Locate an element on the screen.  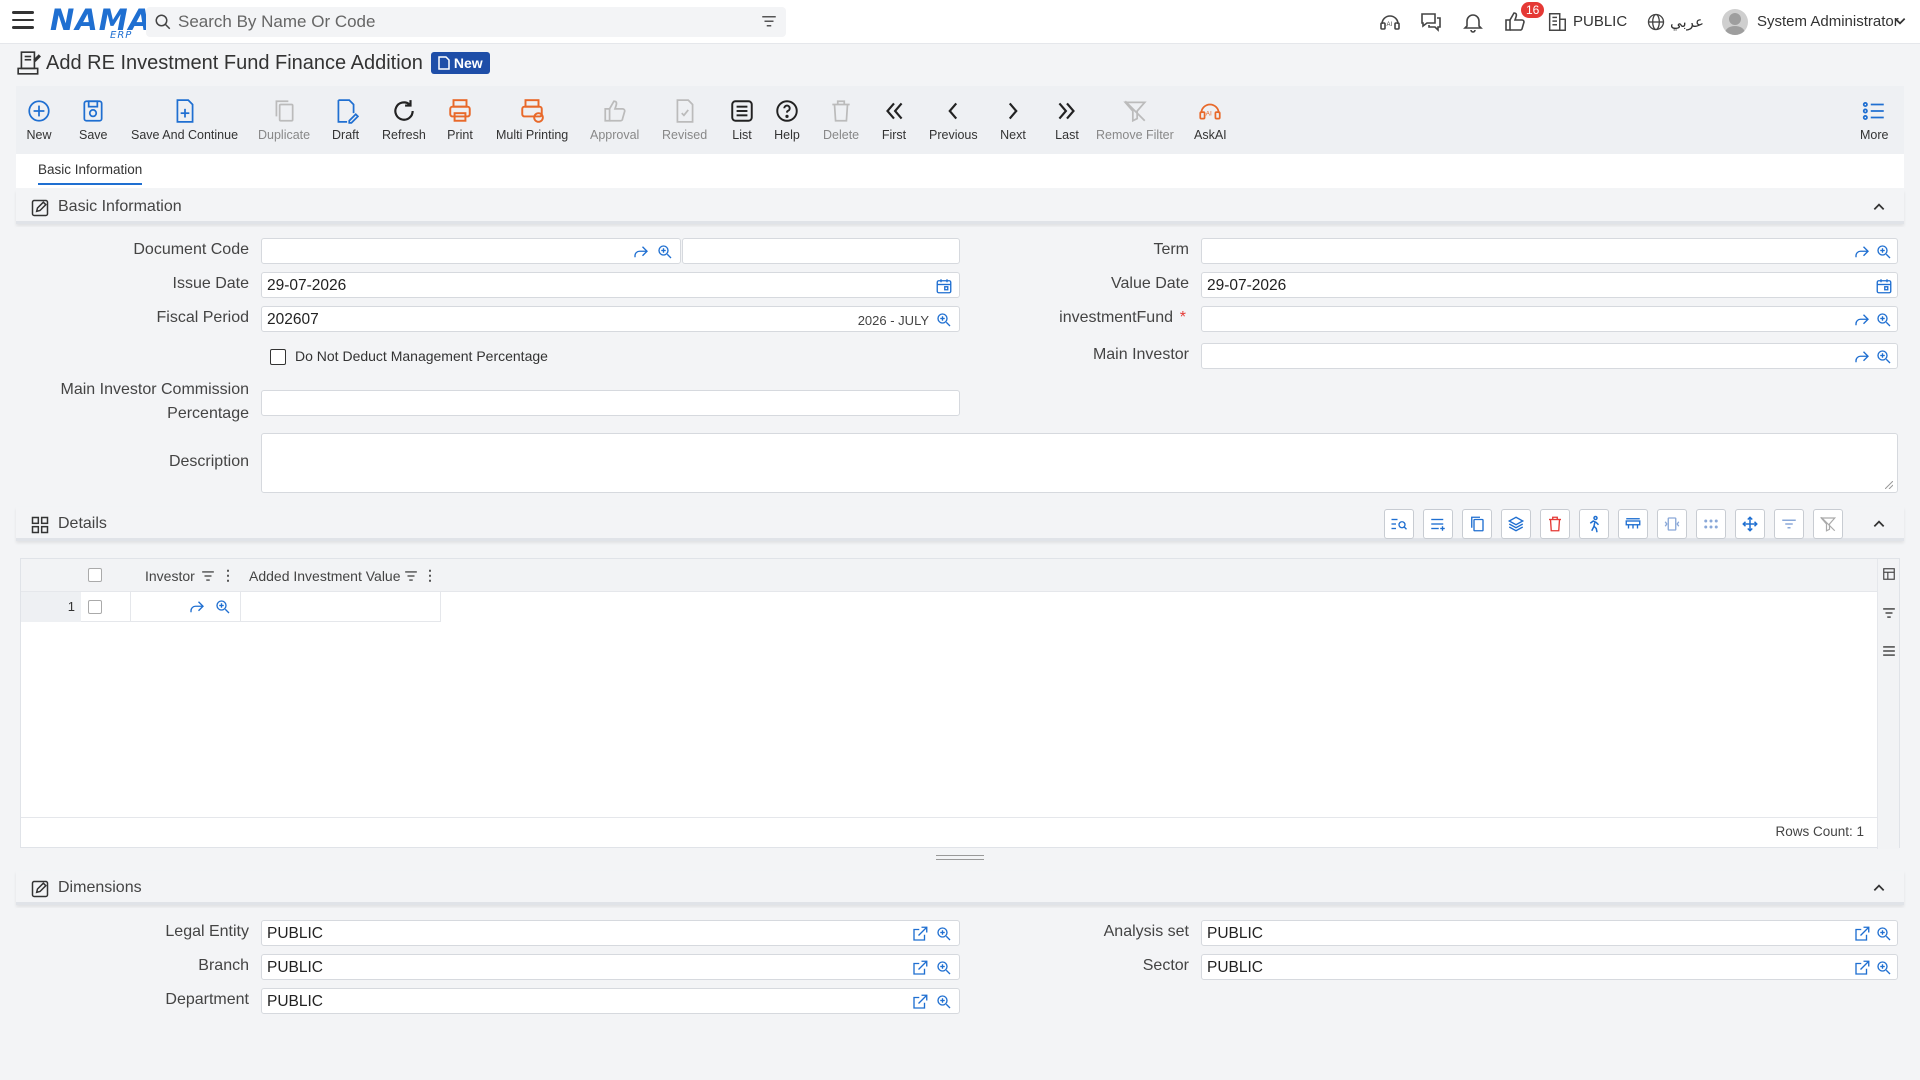
branch-field: PUBLIC is located at coordinates (610, 967).